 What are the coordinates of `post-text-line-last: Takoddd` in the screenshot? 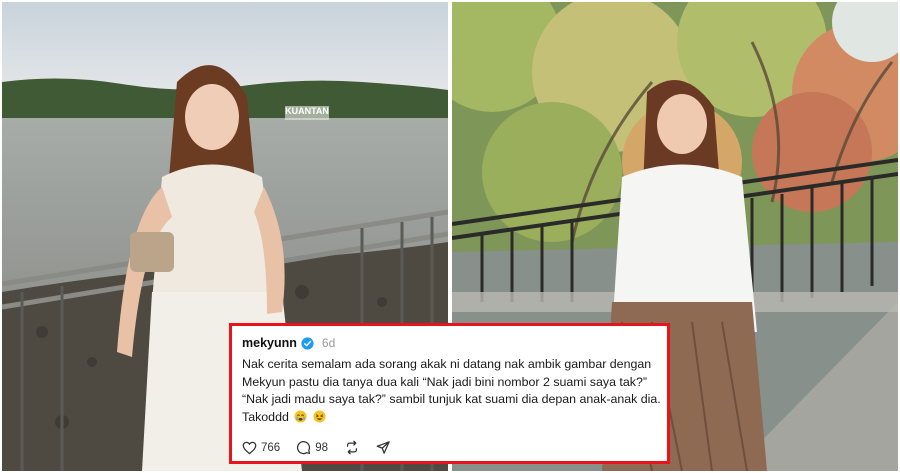 It's located at (457, 418).